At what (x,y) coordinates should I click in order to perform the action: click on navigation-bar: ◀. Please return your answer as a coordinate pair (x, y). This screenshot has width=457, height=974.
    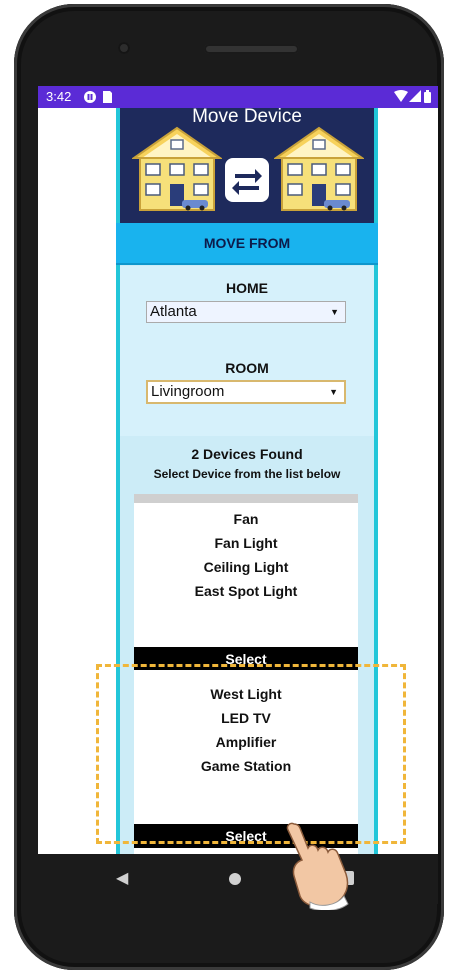
    Looking at the image, I should click on (238, 879).